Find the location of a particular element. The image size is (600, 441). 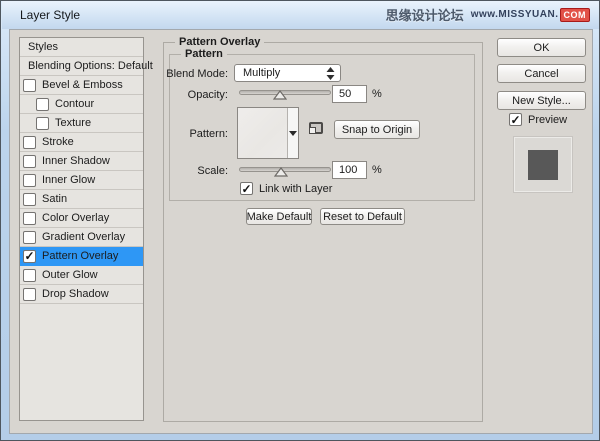

styles-list-header: Styles is located at coordinates (81, 47).